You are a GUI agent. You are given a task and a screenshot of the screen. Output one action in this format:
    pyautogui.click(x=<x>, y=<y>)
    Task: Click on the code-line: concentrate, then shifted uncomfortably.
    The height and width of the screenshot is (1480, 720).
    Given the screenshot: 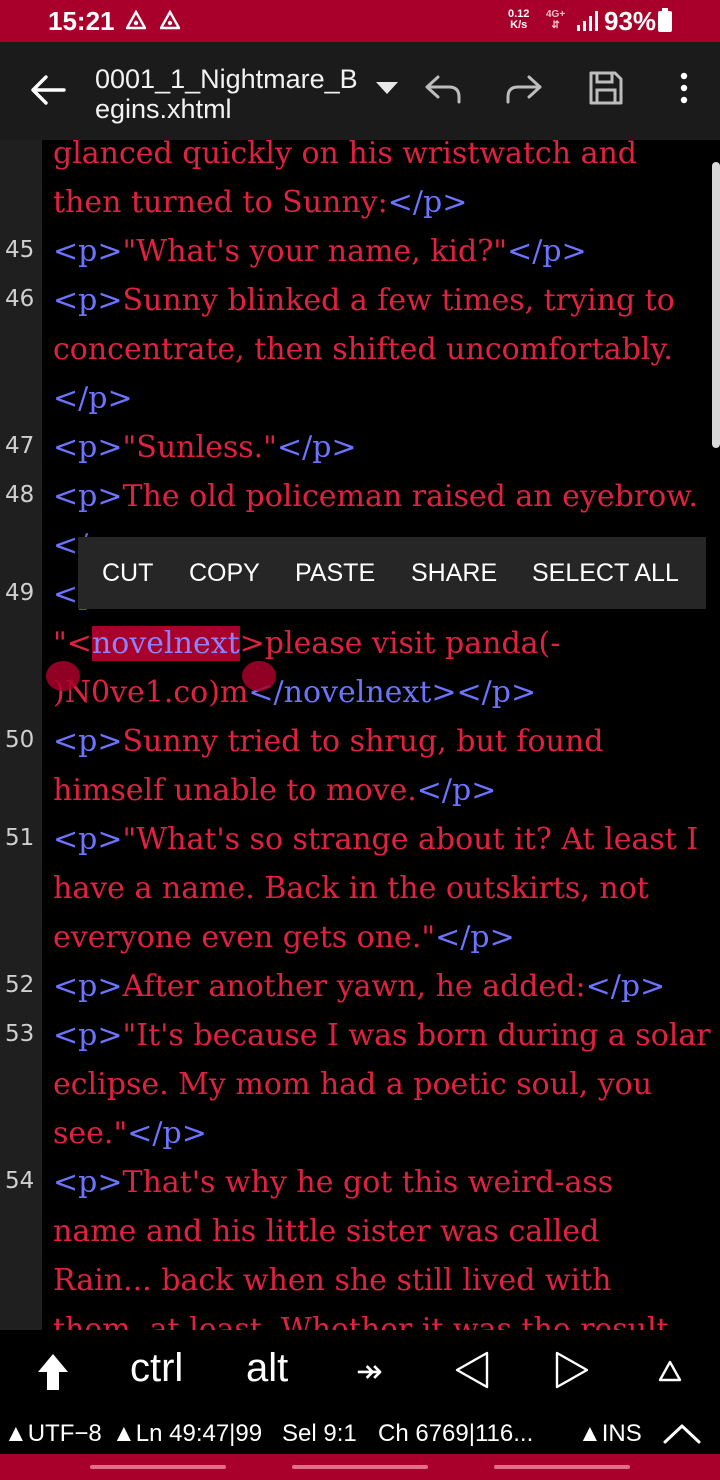 What is the action you would take?
    pyautogui.click(x=386, y=349)
    